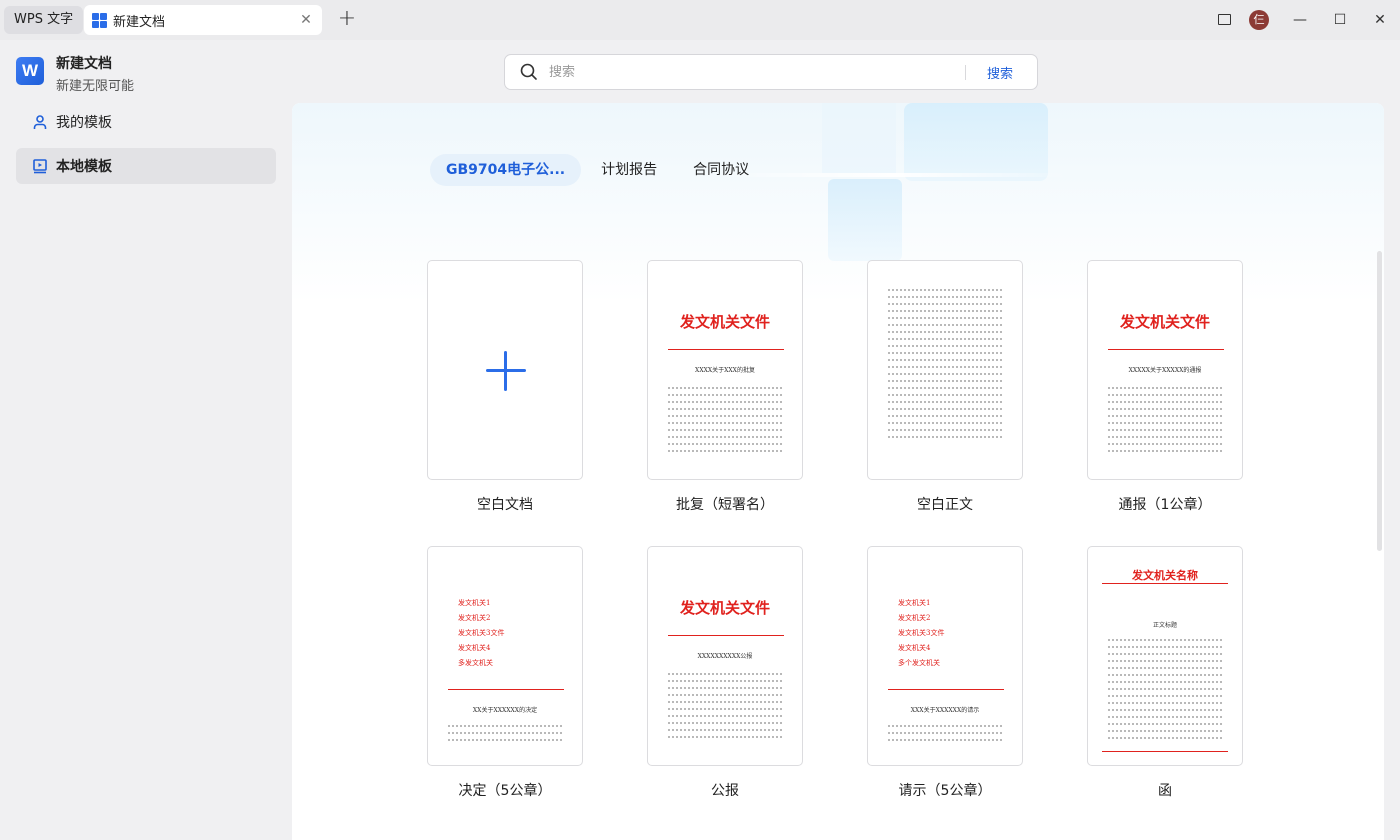  What do you see at coordinates (1165, 575) in the screenshot?
I see `red-header-text: 发文机关名称` at bounding box center [1165, 575].